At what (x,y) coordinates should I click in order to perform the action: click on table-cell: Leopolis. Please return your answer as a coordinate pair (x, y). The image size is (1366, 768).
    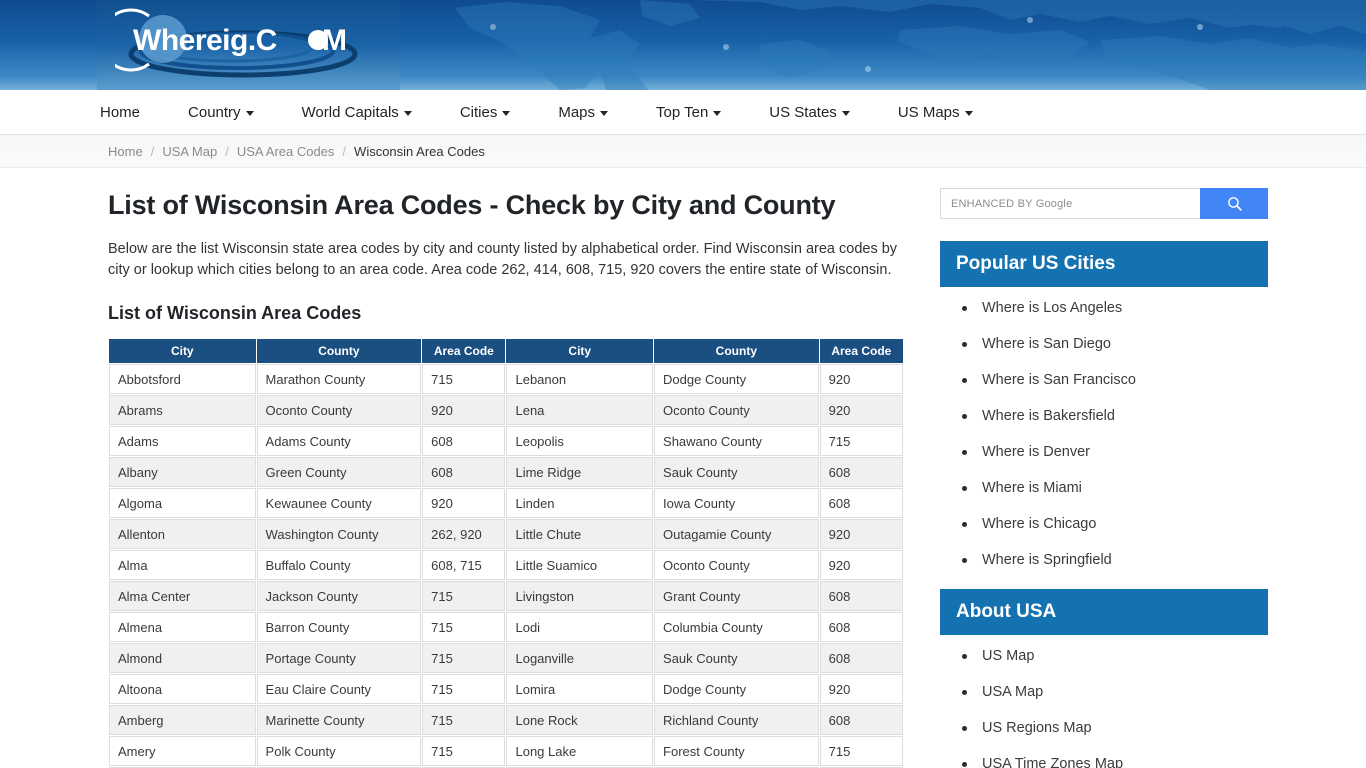
    Looking at the image, I should click on (580, 441).